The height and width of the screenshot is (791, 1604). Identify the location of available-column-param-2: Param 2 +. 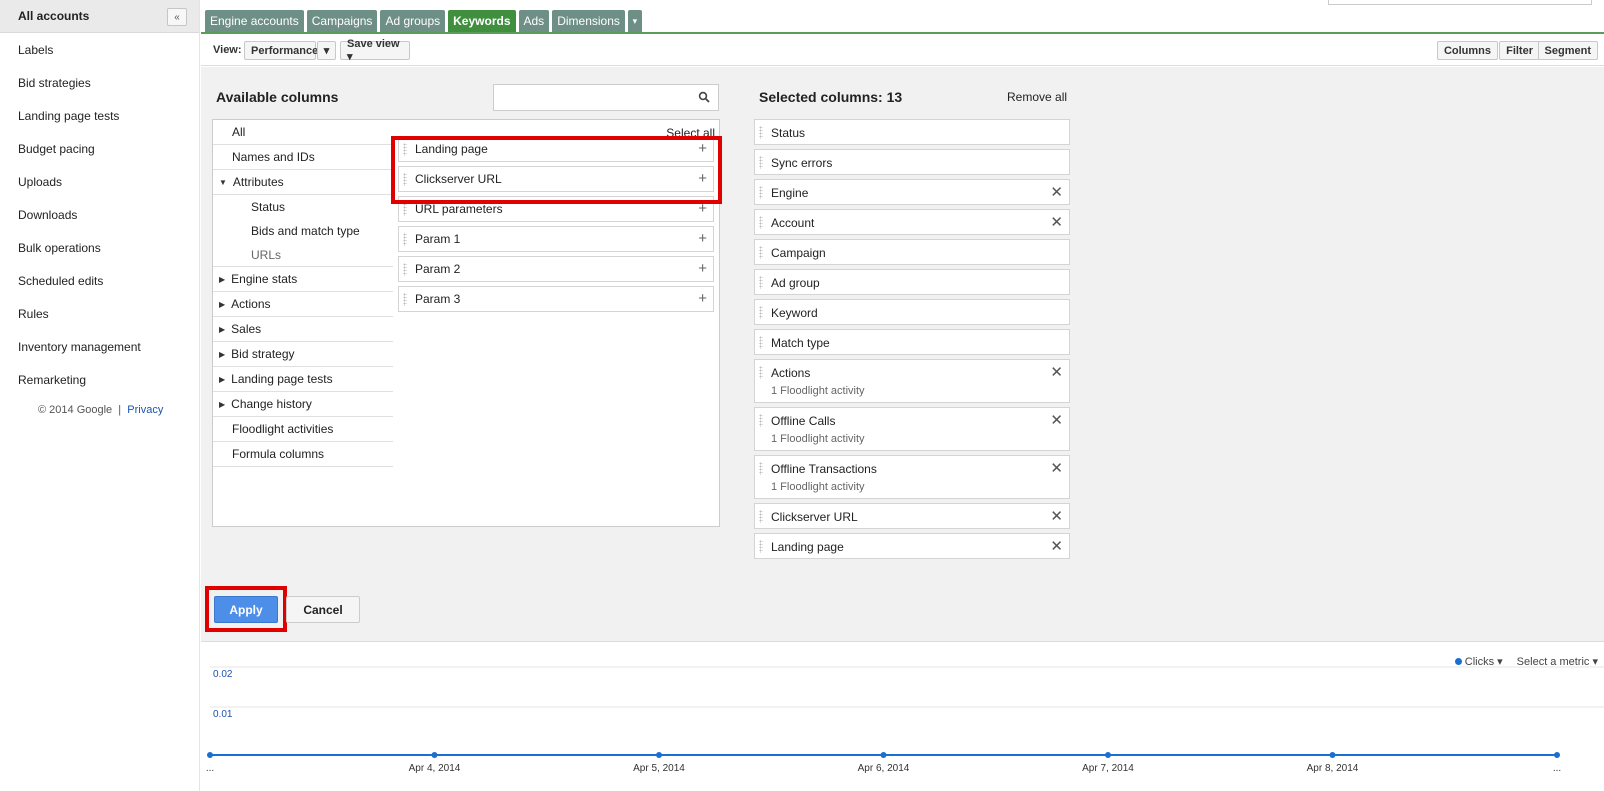
(556, 269).